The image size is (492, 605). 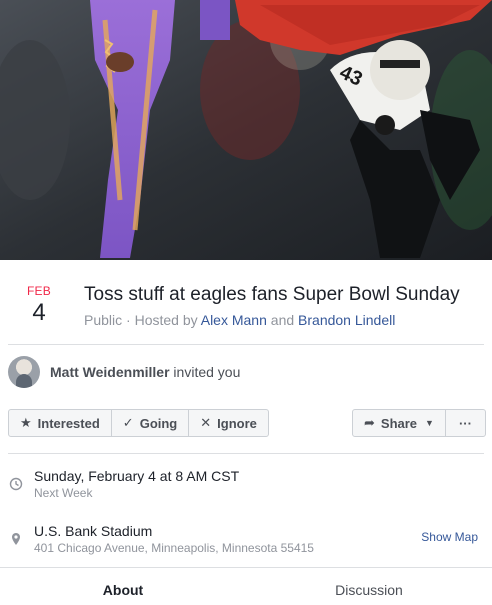 What do you see at coordinates (234, 320) in the screenshot?
I see `host-link-1: Alex Mann` at bounding box center [234, 320].